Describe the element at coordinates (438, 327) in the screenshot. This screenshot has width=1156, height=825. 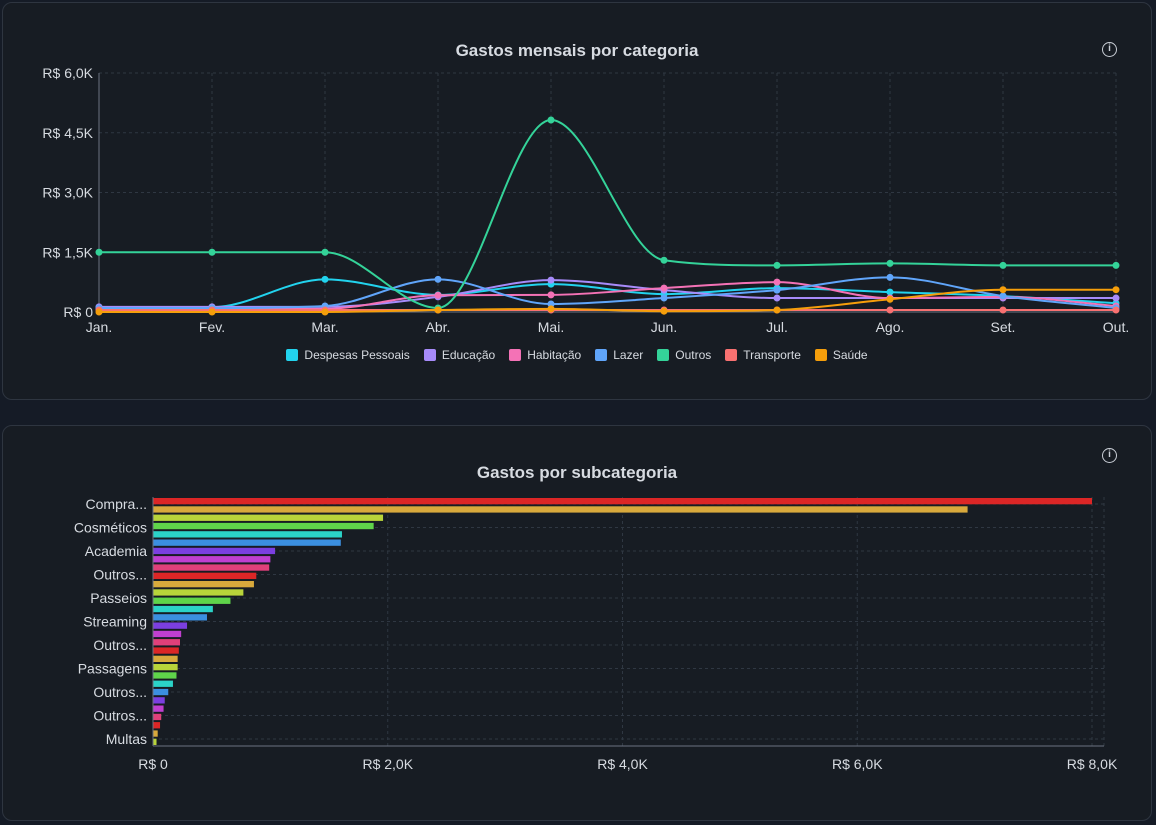
I see `x-tick-label: Abr.` at that location.